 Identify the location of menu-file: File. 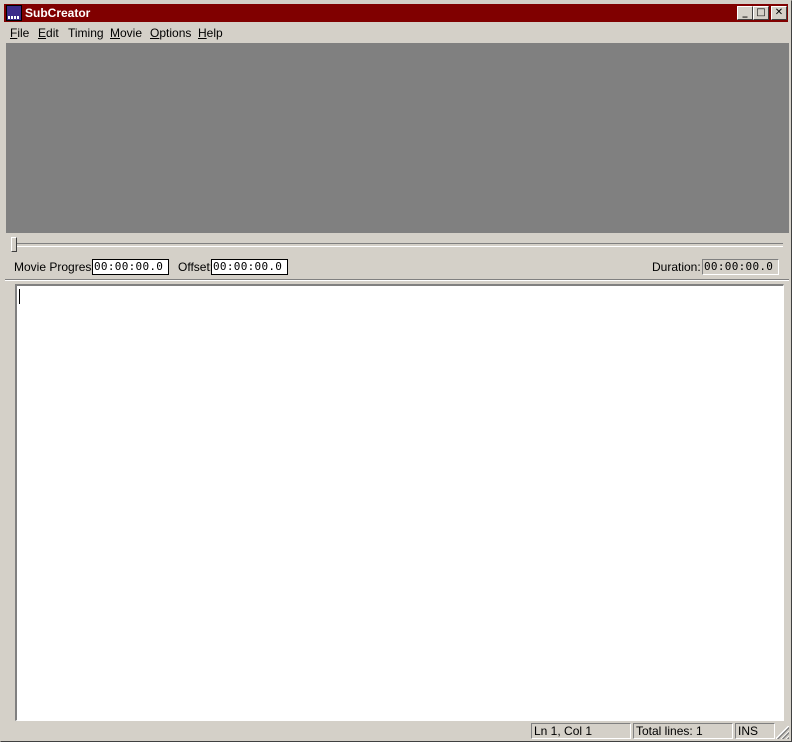
(19, 33).